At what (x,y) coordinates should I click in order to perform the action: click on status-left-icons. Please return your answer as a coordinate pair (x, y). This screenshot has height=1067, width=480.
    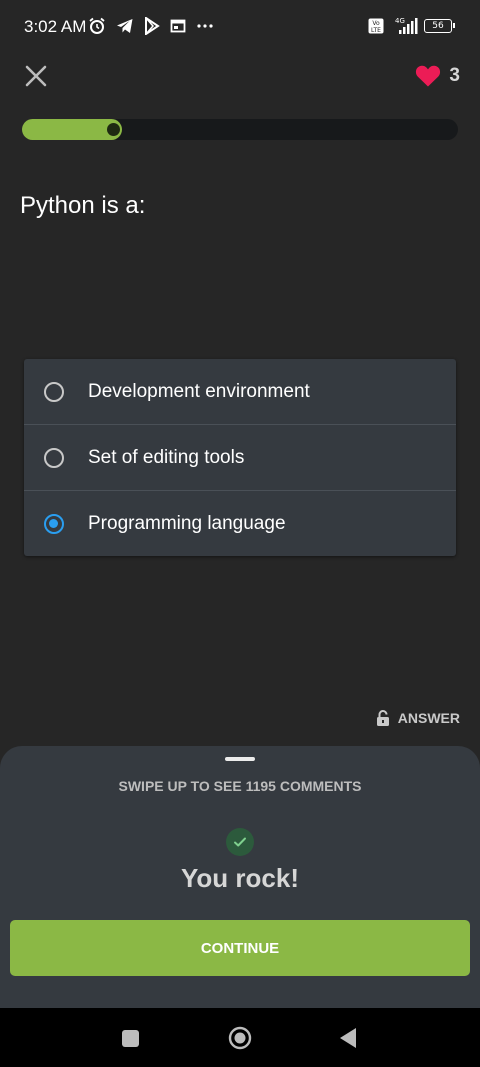
    Looking at the image, I should click on (151, 26).